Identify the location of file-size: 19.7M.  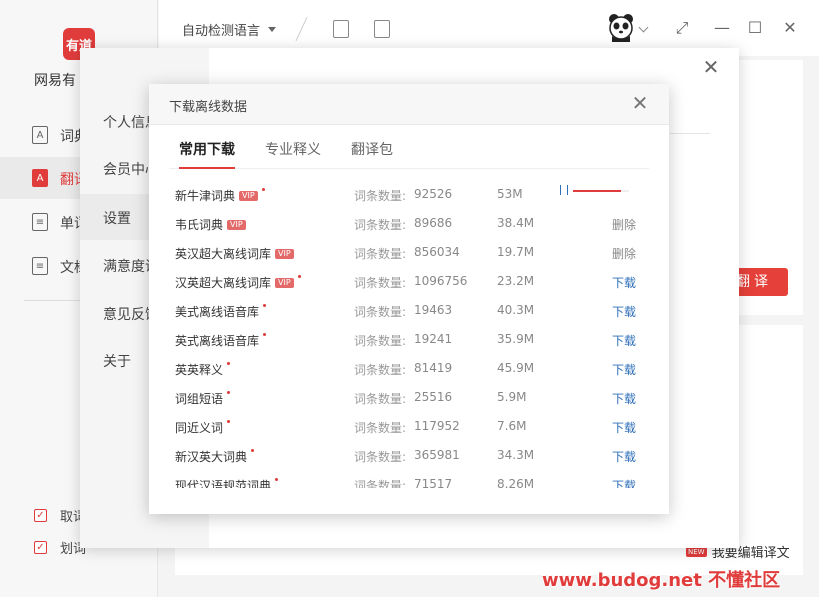
(516, 252).